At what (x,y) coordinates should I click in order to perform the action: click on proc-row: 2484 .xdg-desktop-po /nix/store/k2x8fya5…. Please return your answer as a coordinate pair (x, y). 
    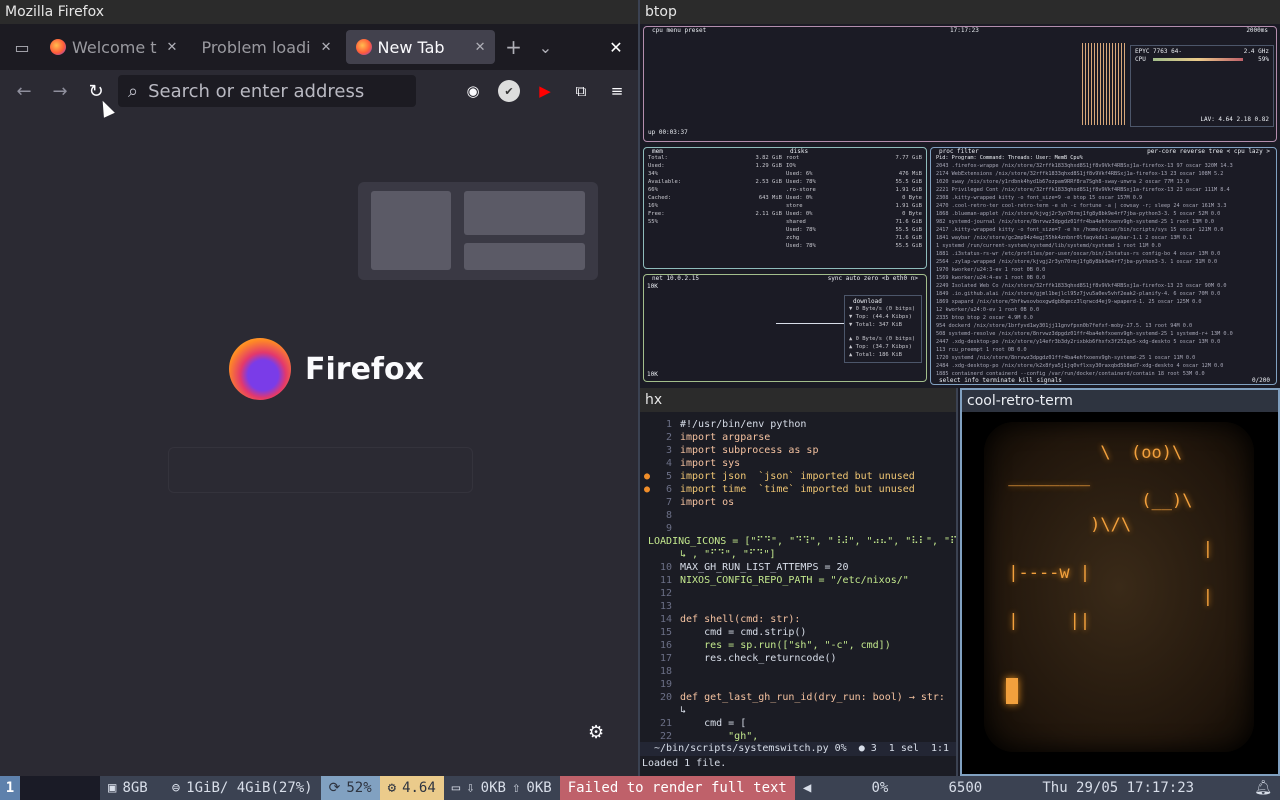
    Looking at the image, I should click on (1103, 367).